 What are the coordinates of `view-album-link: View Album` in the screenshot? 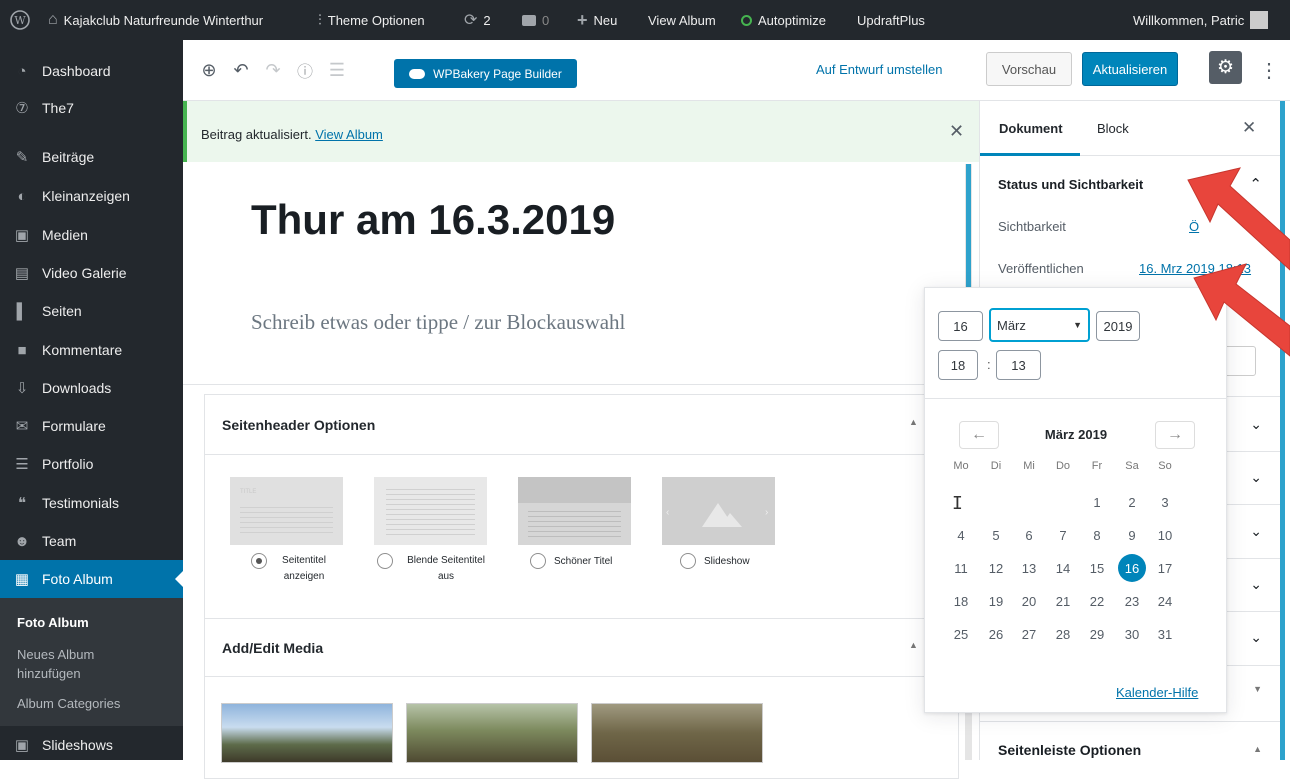 It's located at (682, 20).